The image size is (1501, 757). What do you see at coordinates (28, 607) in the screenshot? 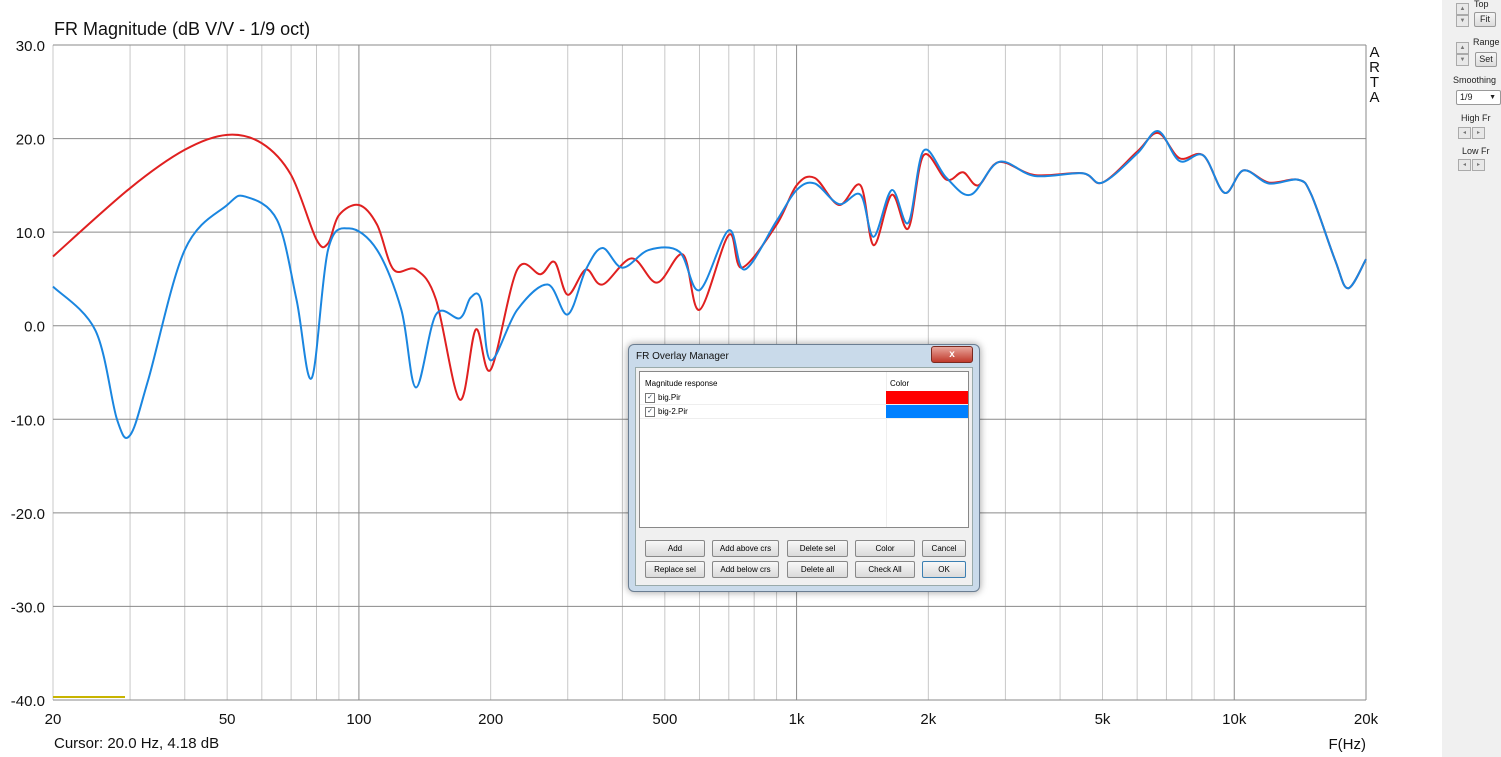
I see `y-tick-label: -30.0` at bounding box center [28, 607].